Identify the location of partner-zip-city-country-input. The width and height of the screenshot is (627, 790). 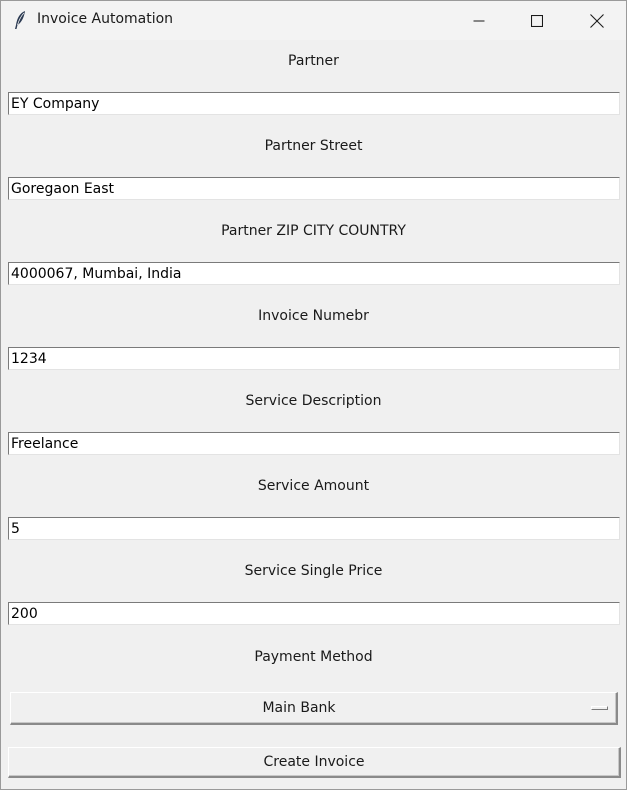
(314, 273).